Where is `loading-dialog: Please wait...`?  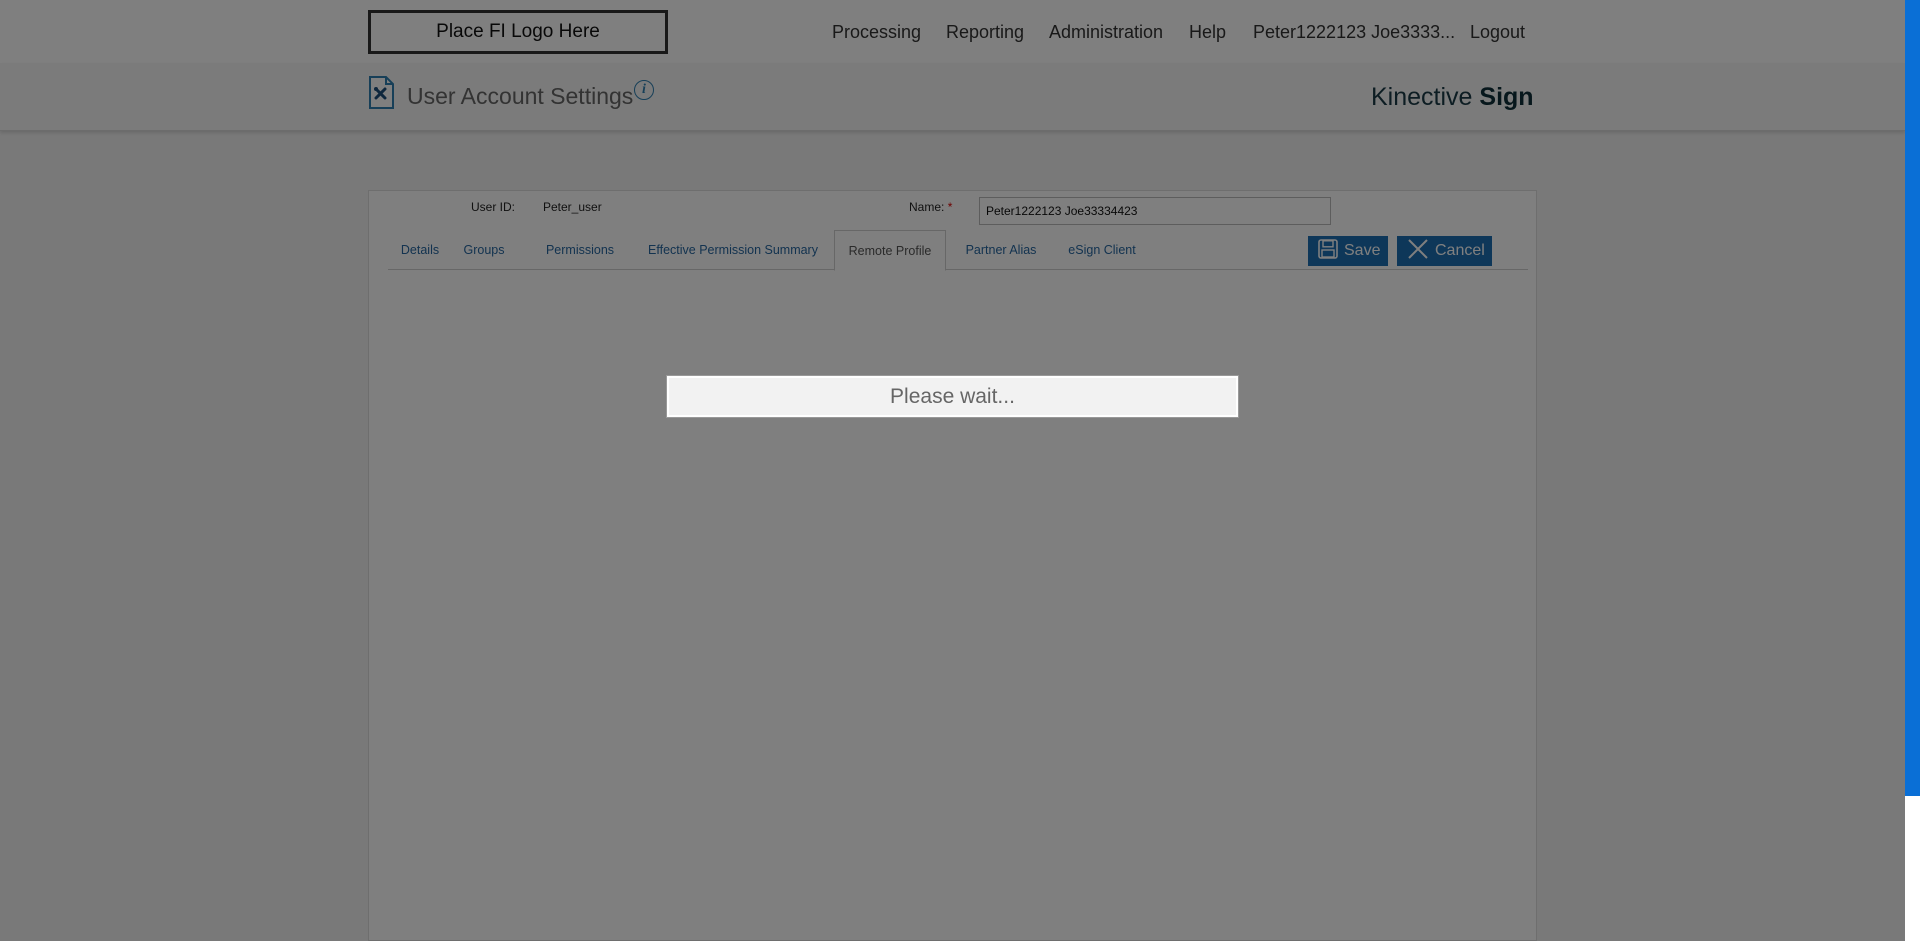
loading-dialog: Please wait... is located at coordinates (952, 396).